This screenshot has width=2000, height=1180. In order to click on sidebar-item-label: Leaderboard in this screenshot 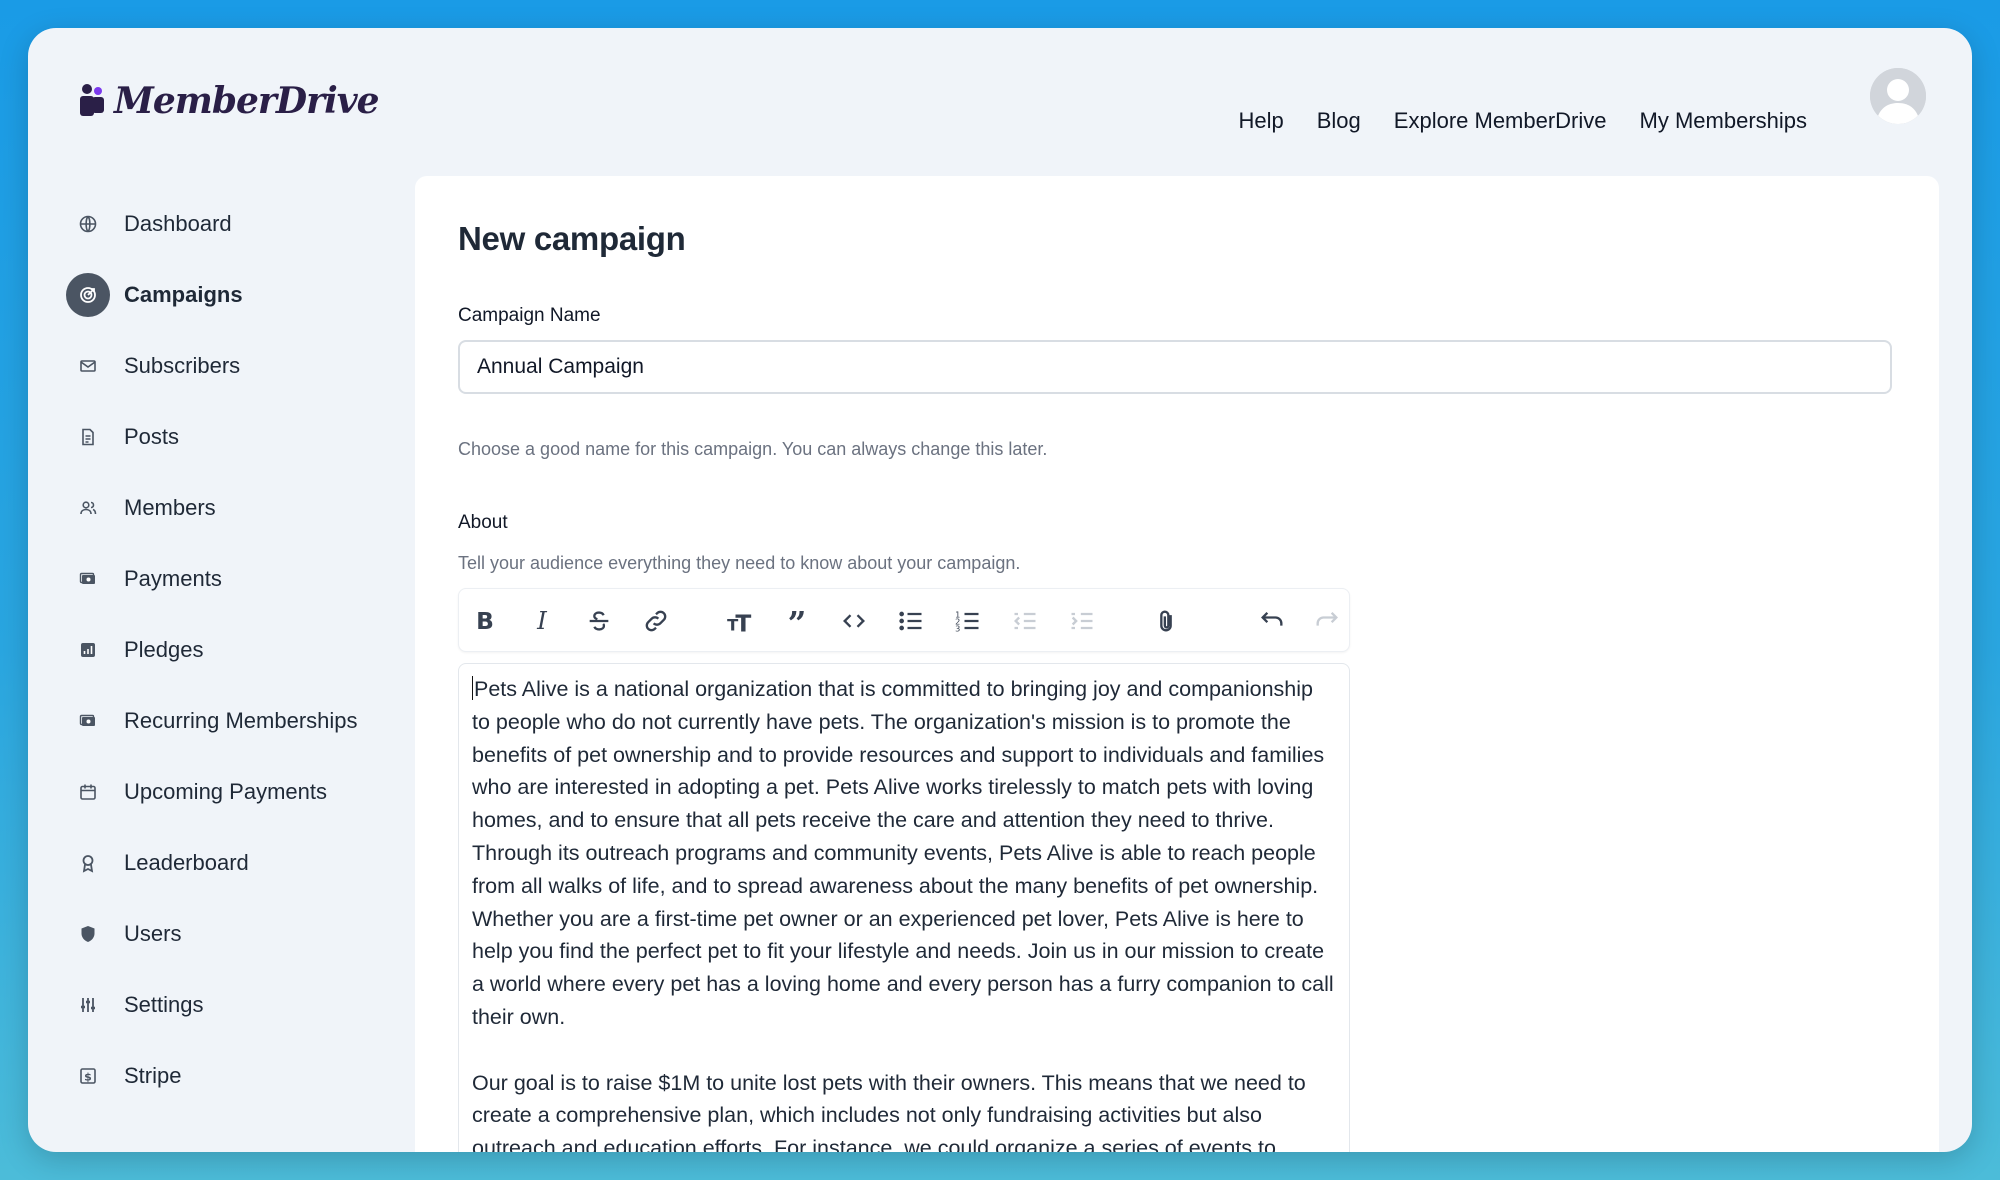, I will do `click(186, 862)`.